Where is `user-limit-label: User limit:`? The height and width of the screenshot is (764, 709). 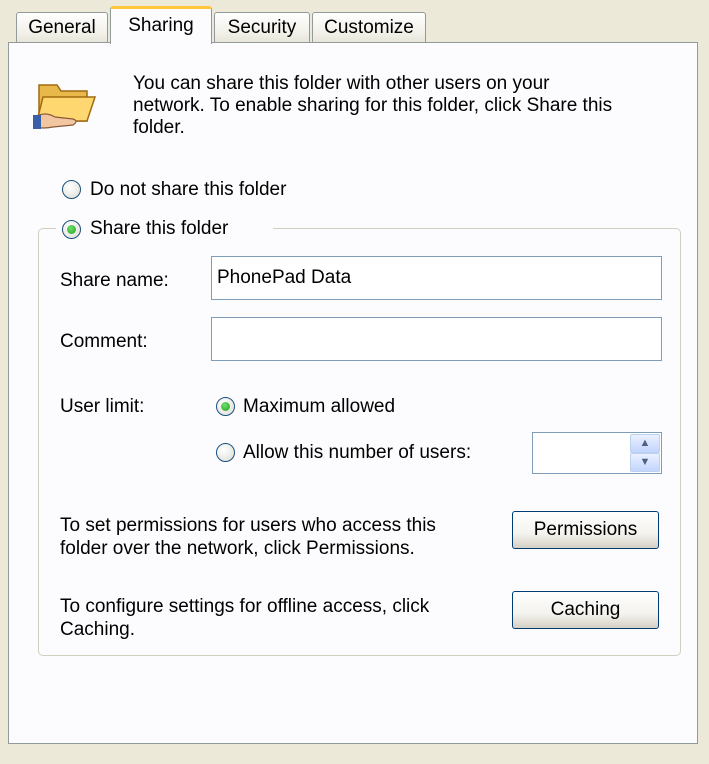
user-limit-label: User limit: is located at coordinates (102, 406).